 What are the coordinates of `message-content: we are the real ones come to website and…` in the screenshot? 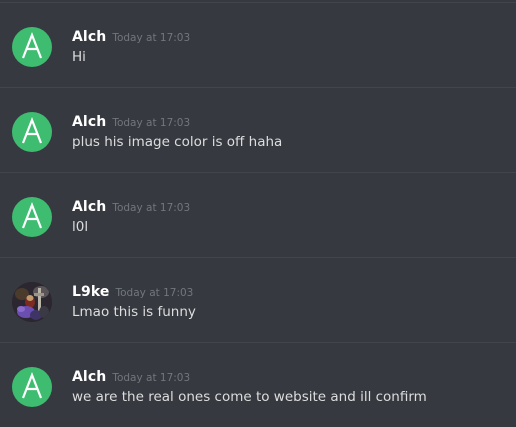 It's located at (249, 397).